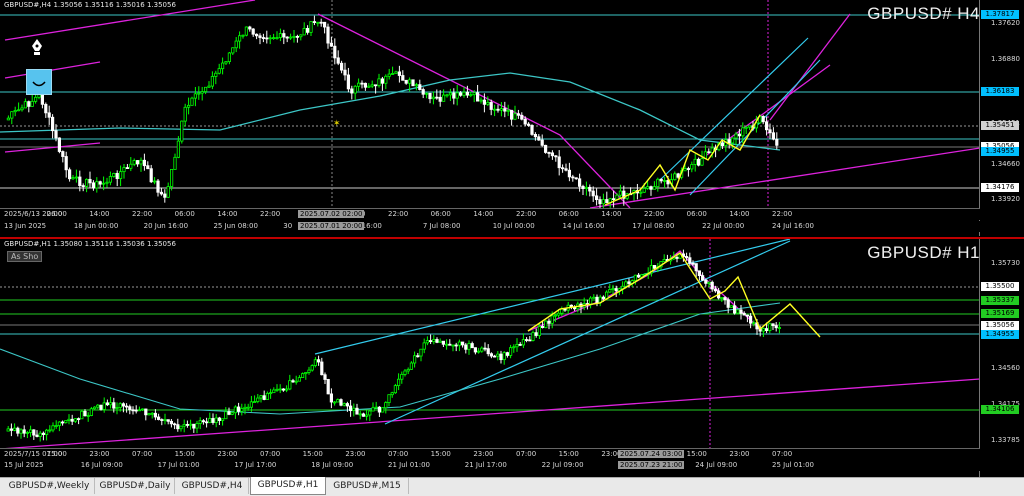  Describe the element at coordinates (25, 256) in the screenshot. I see `as-show-button: As Sho` at that location.